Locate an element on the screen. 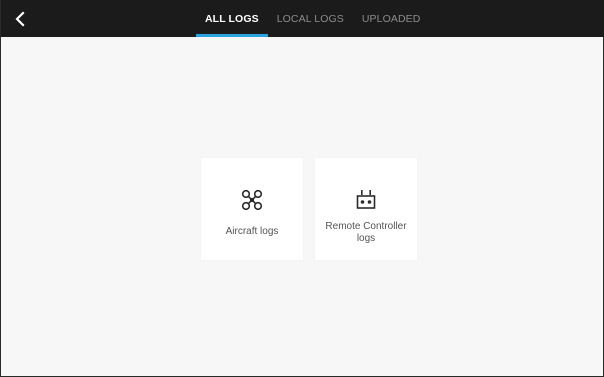  top-navigation-bar: ALL LOGS LOCAL LOGS UPLOADED is located at coordinates (302, 18).